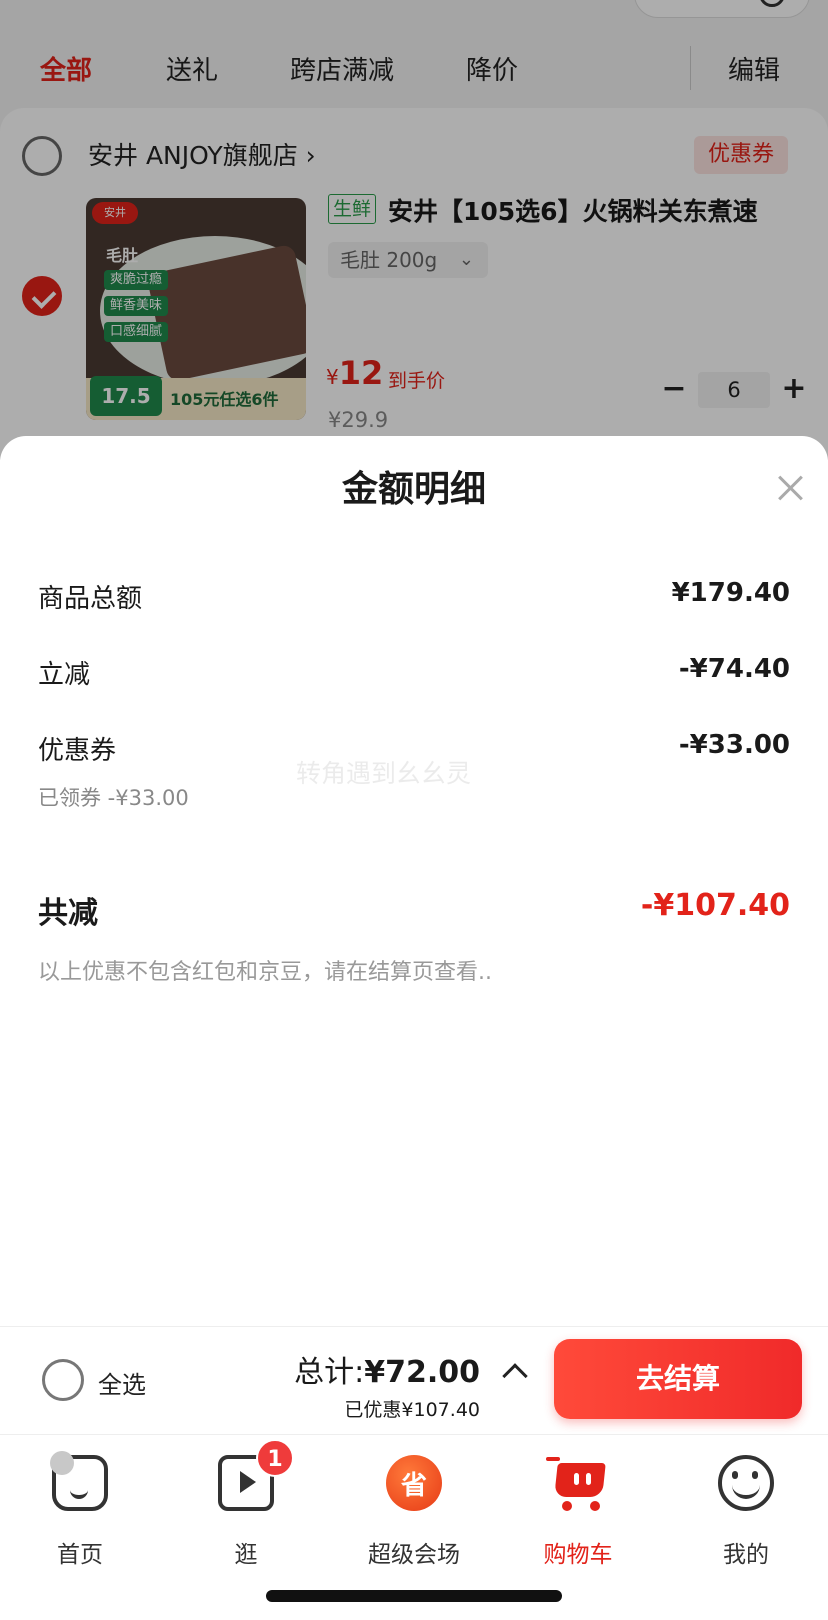 This screenshot has width=828, height=1620. What do you see at coordinates (384, 773) in the screenshot?
I see `watermark: 转角遇到幺幺灵` at bounding box center [384, 773].